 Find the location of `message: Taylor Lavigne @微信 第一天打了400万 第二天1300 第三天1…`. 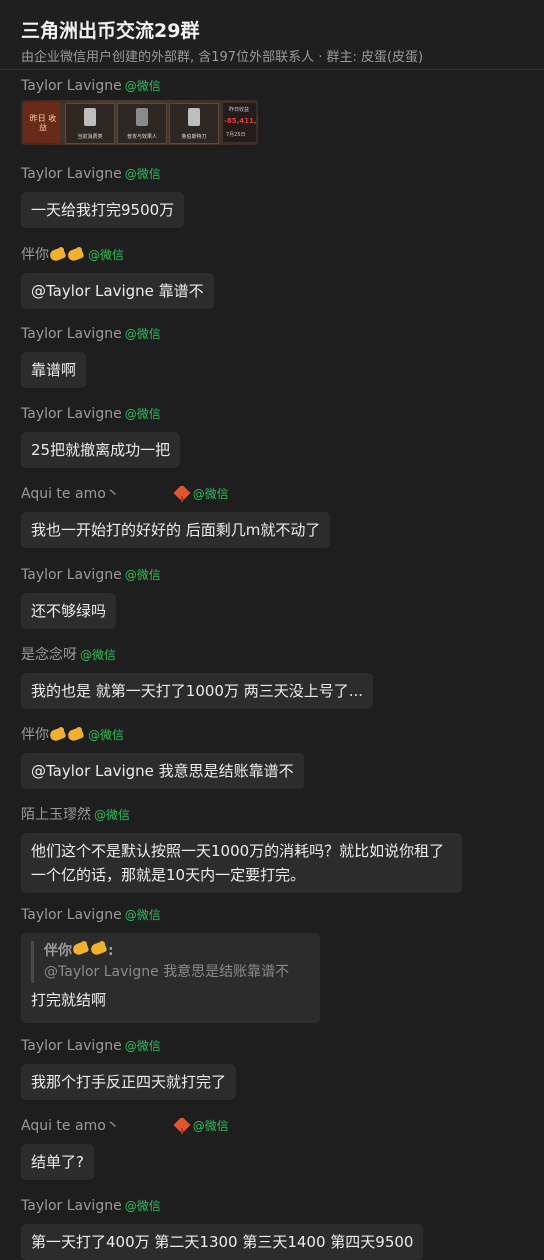

message: Taylor Lavigne @微信 第一天打了400万 第二天1300 第三天1… is located at coordinates (222, 1228).